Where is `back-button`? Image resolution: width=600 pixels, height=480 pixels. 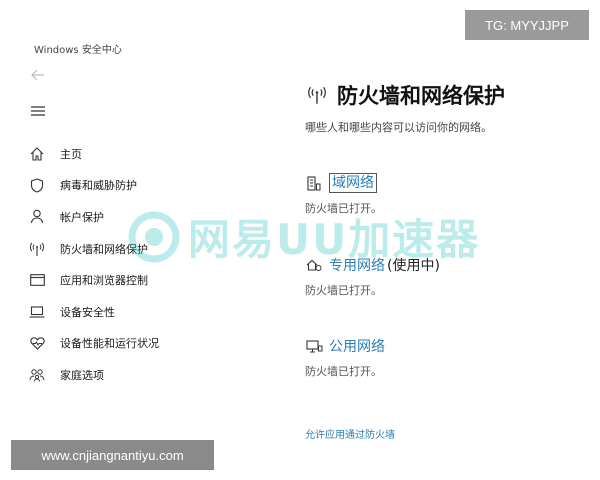
back-button is located at coordinates (38, 75).